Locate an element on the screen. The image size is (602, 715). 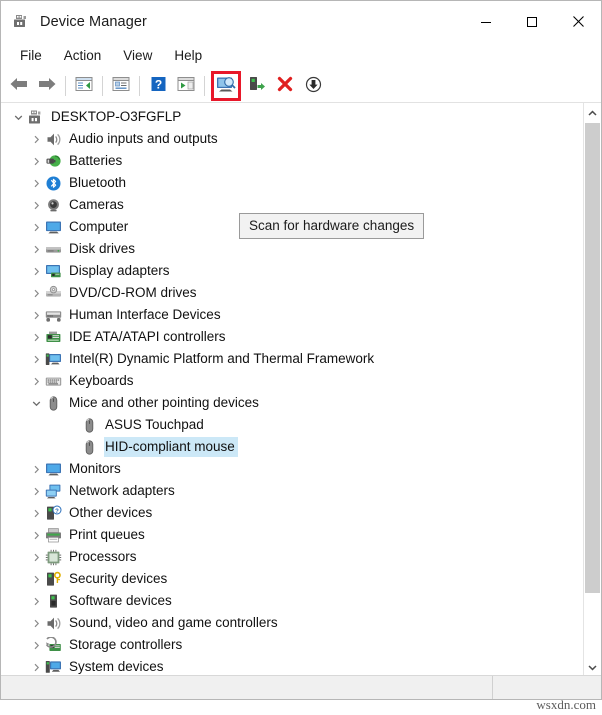
battery-icon is located at coordinates (53, 161).